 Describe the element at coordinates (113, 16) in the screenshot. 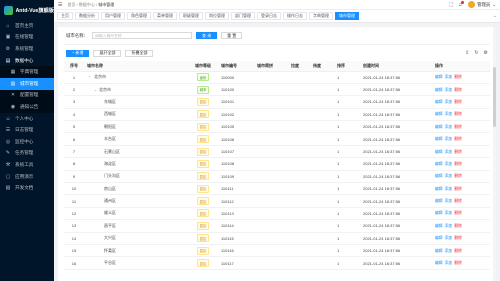

I see `tab-2: 用户管理` at that location.